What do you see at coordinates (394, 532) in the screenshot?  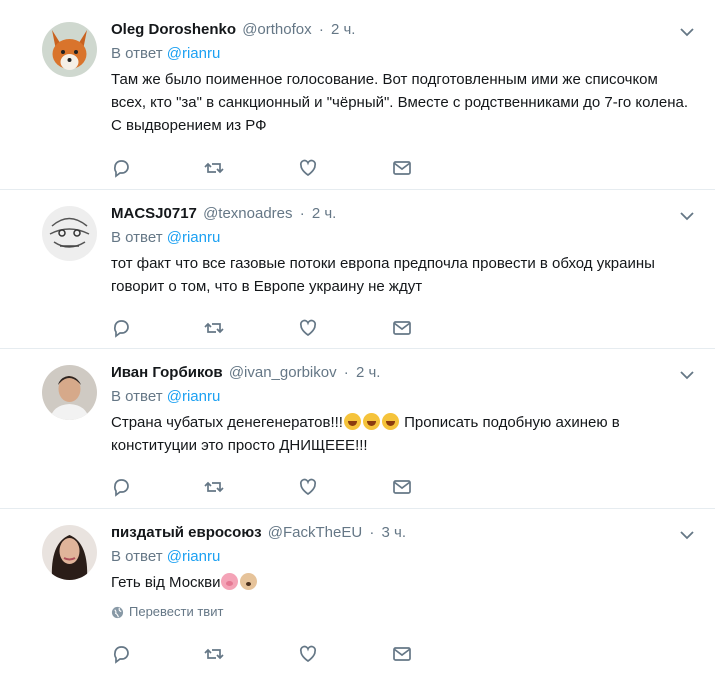 I see `timestamp: 3 ч.` at bounding box center [394, 532].